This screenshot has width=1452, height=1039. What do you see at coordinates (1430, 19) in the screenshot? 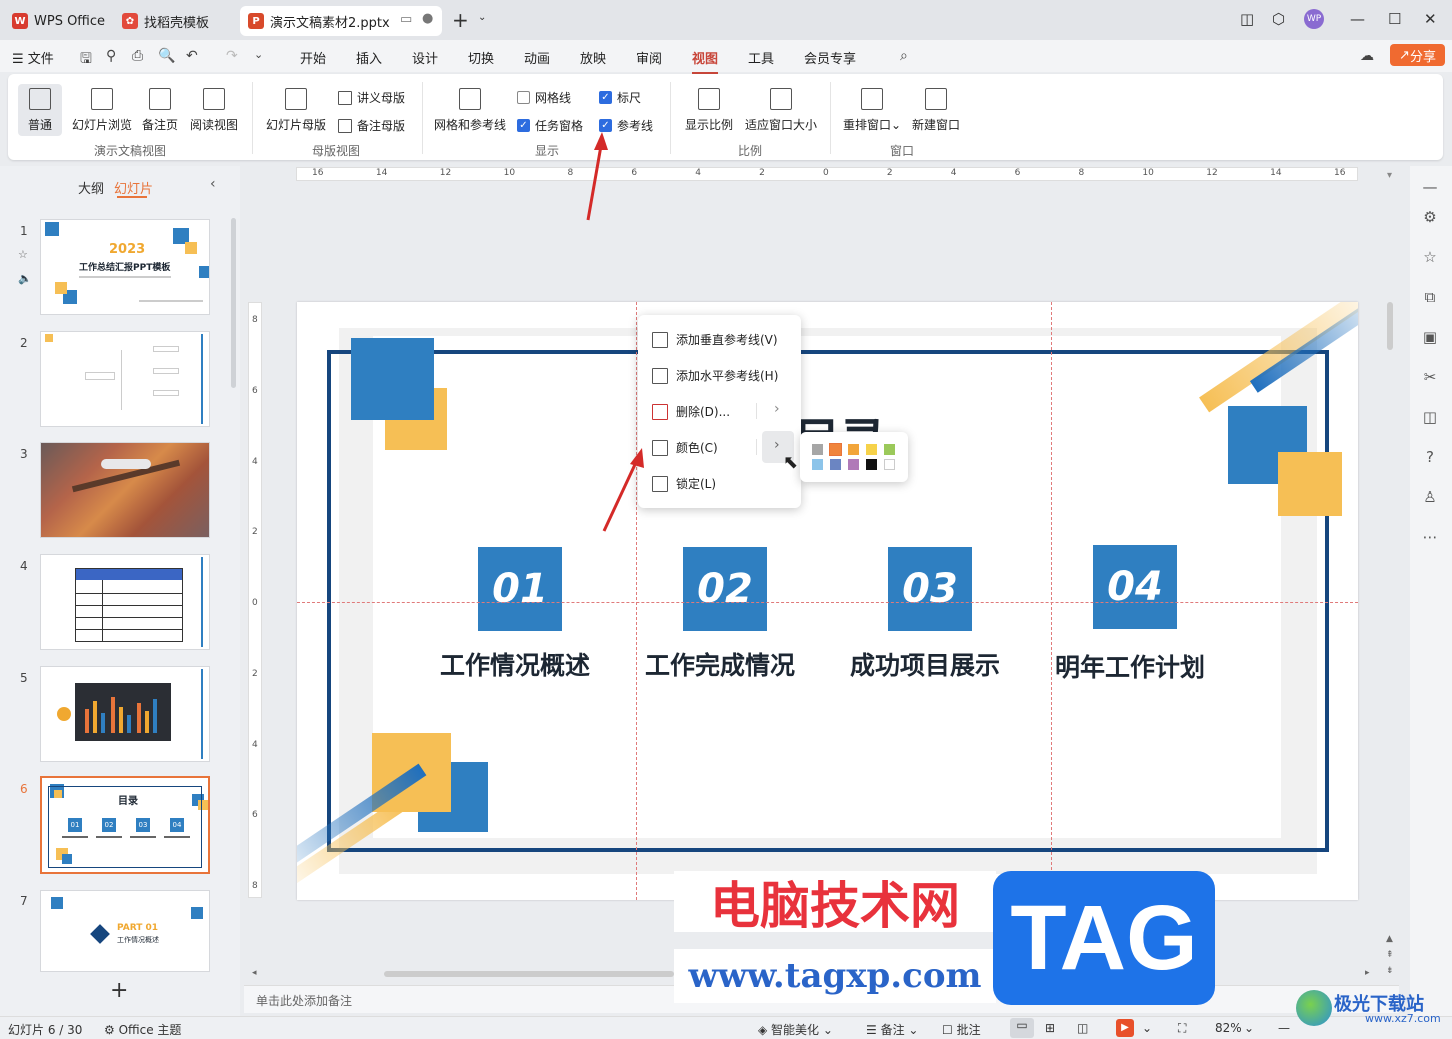
I see `close-icon: ✕` at bounding box center [1430, 19].